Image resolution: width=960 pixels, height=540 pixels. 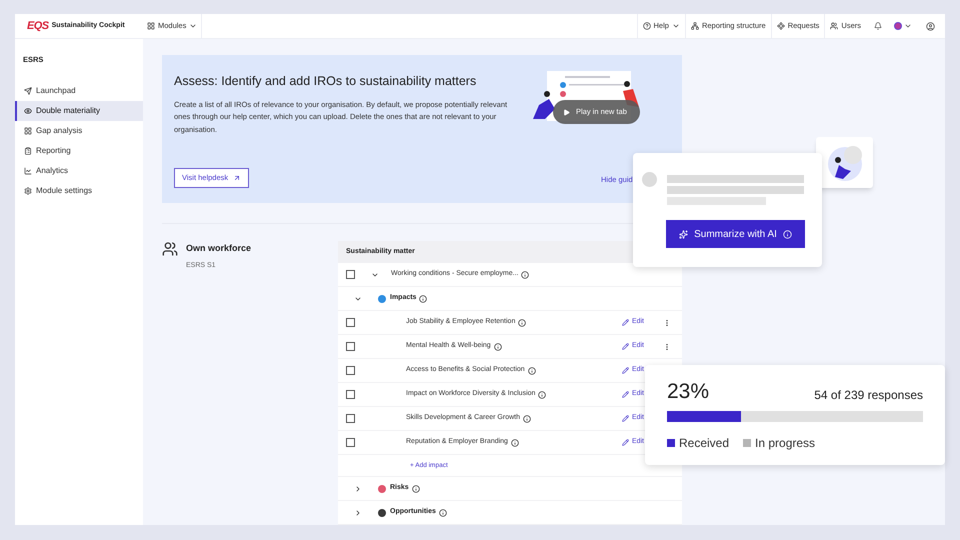 What do you see at coordinates (704, 443) in the screenshot?
I see `legend-label: Received` at bounding box center [704, 443].